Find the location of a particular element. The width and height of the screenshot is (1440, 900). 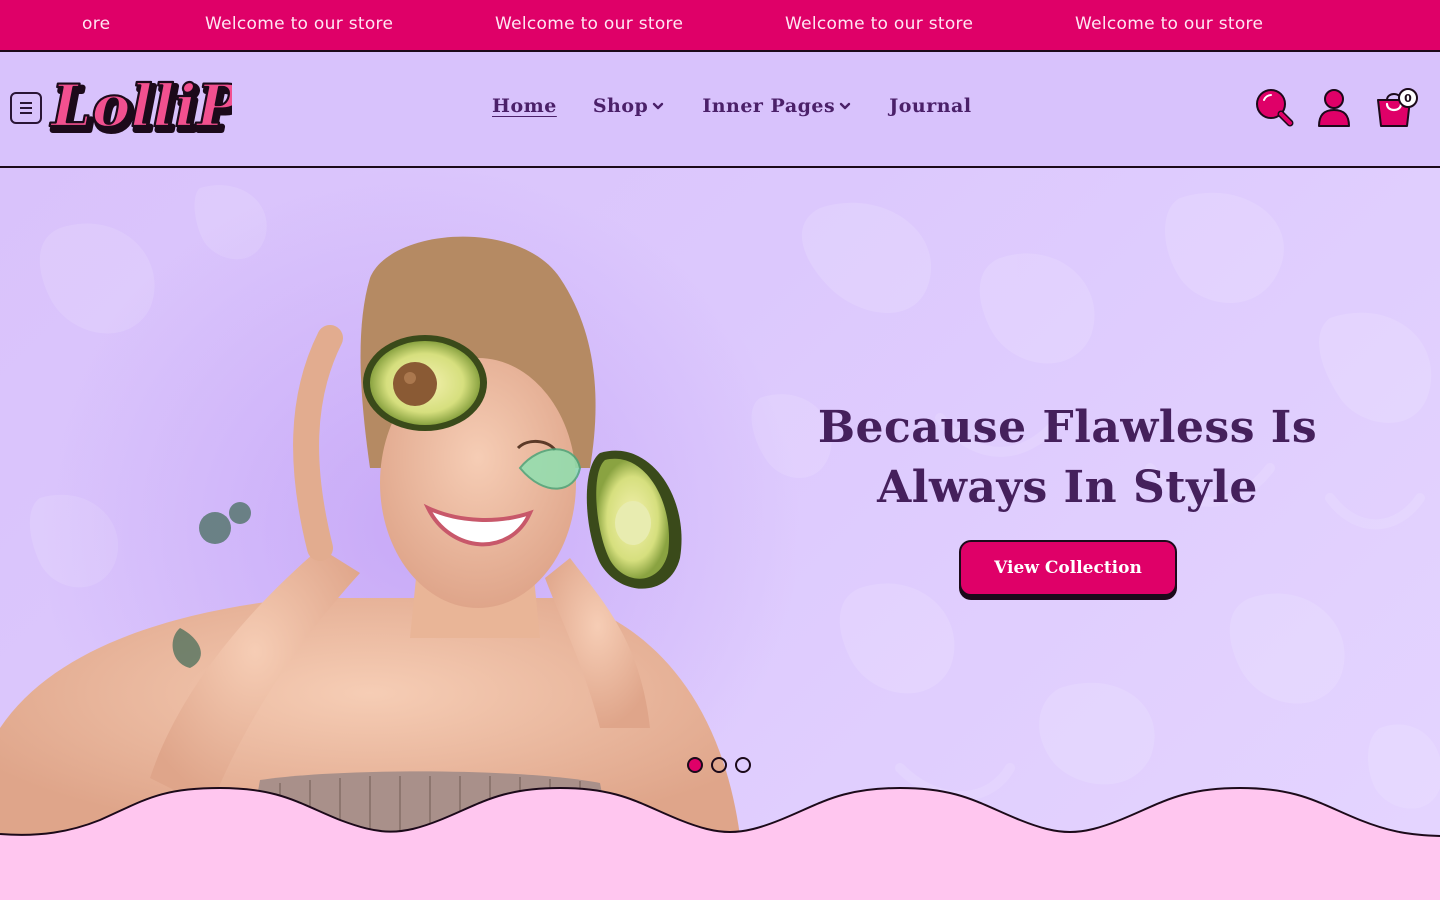

slideshow-pagination is located at coordinates (719, 765).